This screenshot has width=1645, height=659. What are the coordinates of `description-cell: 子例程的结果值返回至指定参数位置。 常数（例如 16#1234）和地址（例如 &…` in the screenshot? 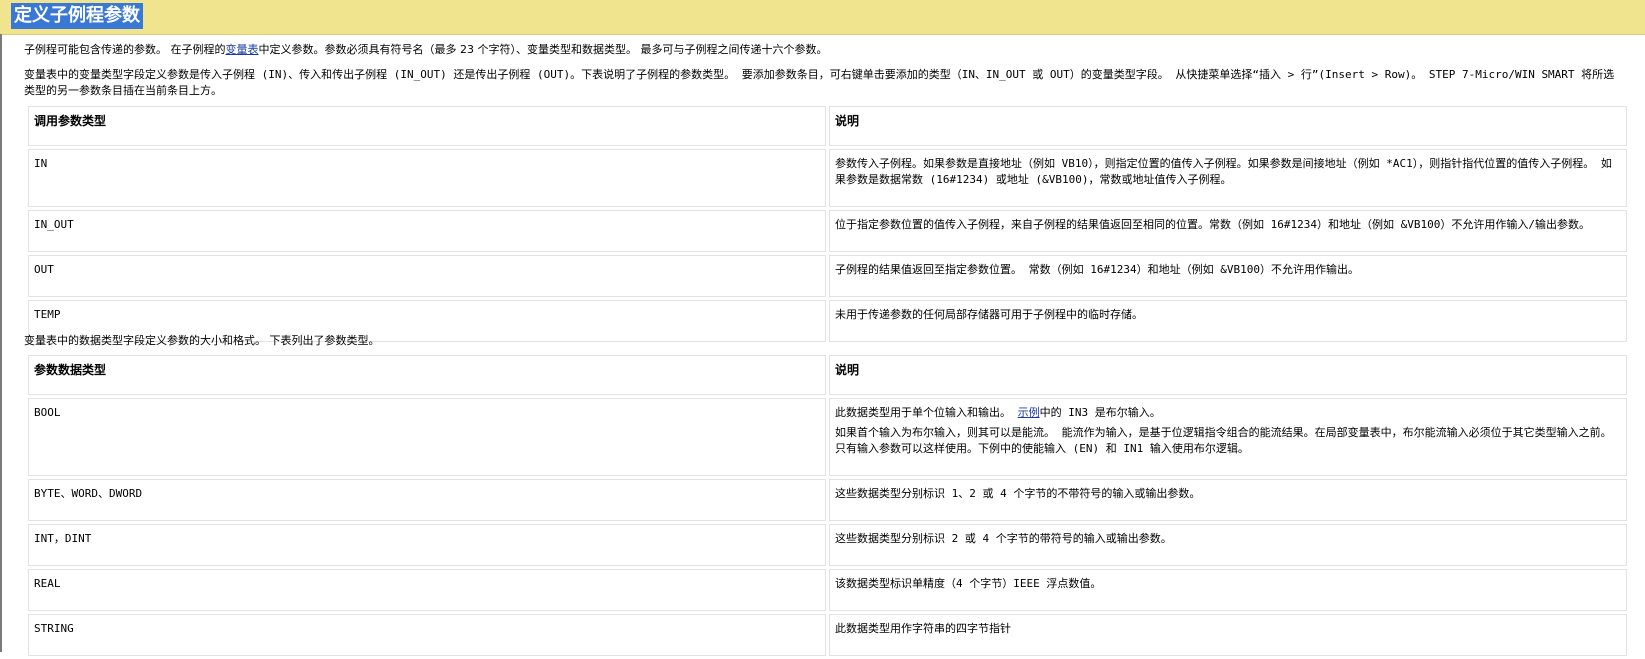 It's located at (1228, 276).